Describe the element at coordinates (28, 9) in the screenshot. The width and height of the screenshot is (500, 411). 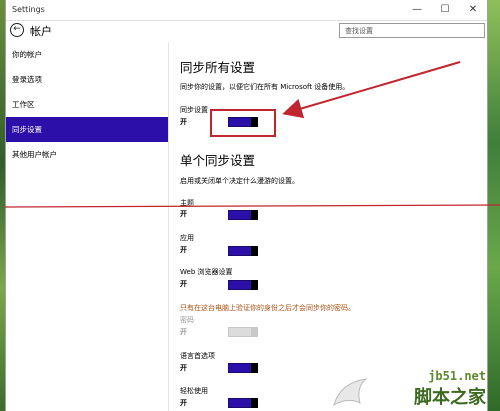
I see `window-title: Settings` at that location.